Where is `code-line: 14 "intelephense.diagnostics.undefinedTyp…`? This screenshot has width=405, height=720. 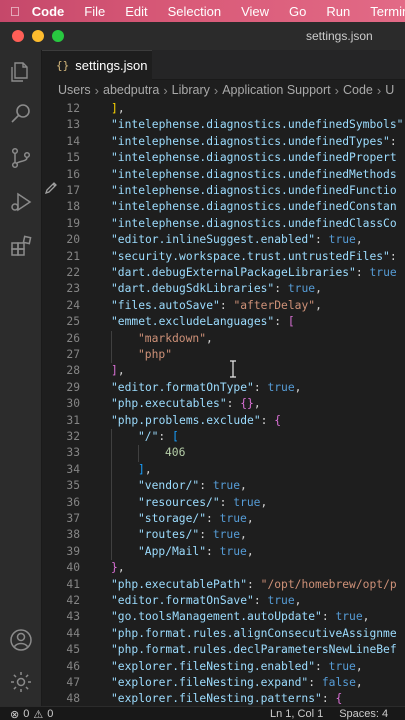 code-line: 14 "intelephense.diagnostics.undefinedTyp… is located at coordinates (223, 142).